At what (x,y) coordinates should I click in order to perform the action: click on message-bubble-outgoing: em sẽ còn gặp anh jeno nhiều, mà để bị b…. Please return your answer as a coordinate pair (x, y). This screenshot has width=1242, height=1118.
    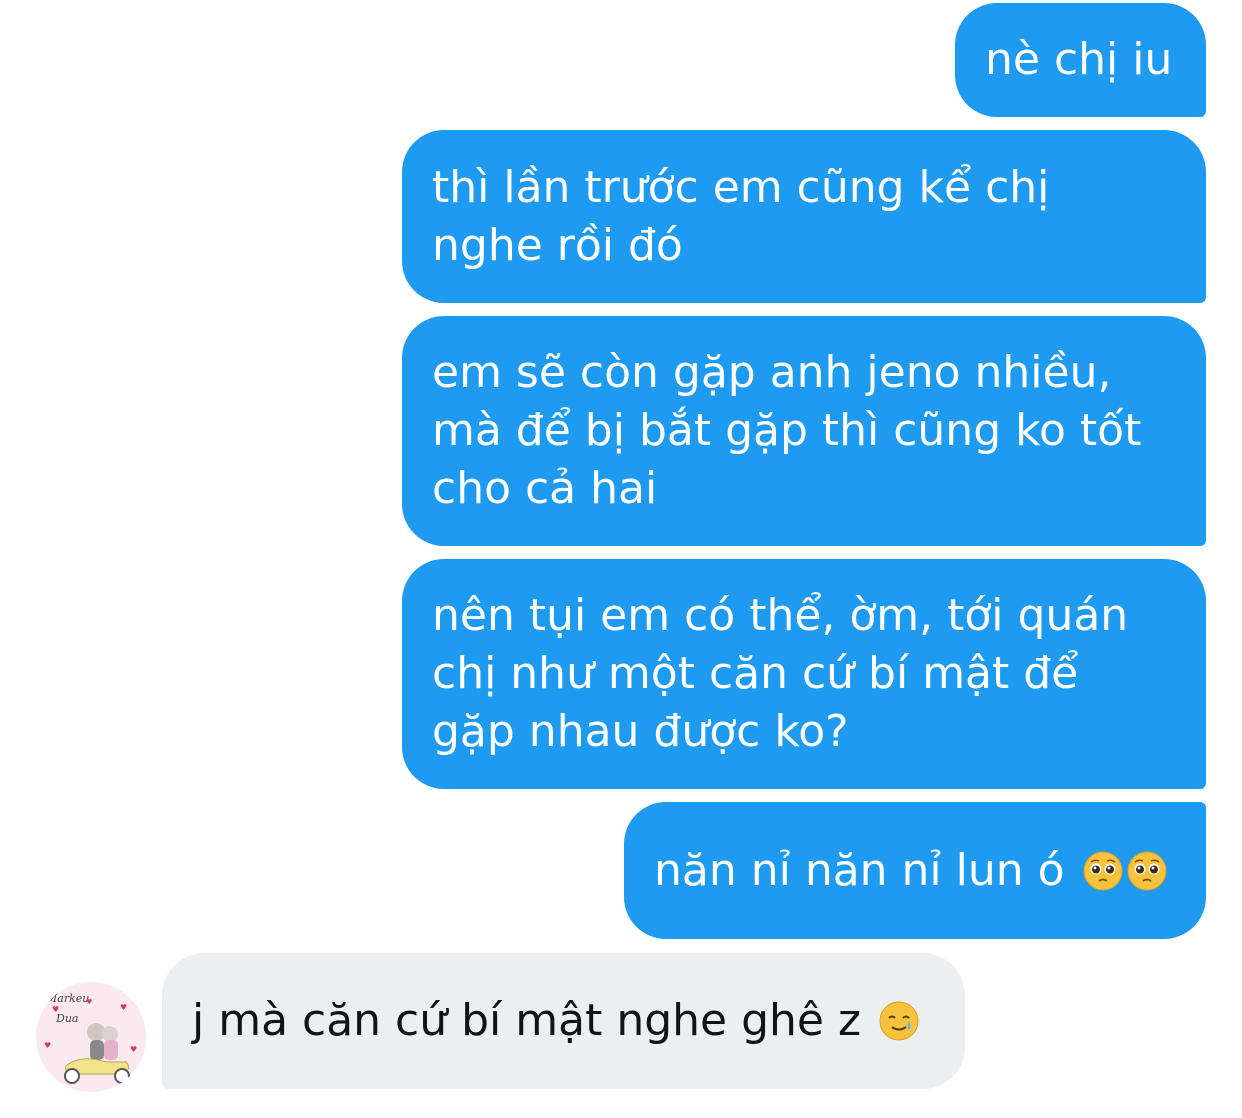
    Looking at the image, I should click on (804, 431).